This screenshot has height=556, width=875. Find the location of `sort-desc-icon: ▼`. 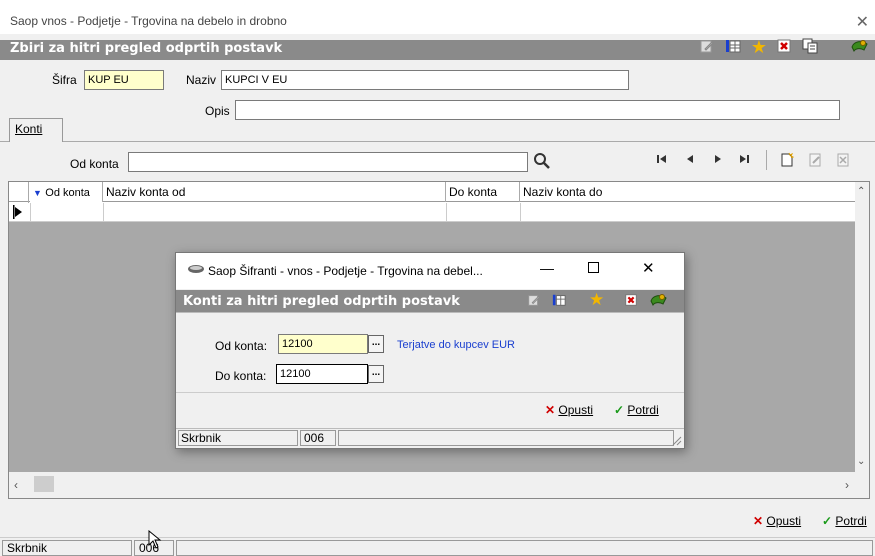

sort-desc-icon: ▼ is located at coordinates (37, 193).